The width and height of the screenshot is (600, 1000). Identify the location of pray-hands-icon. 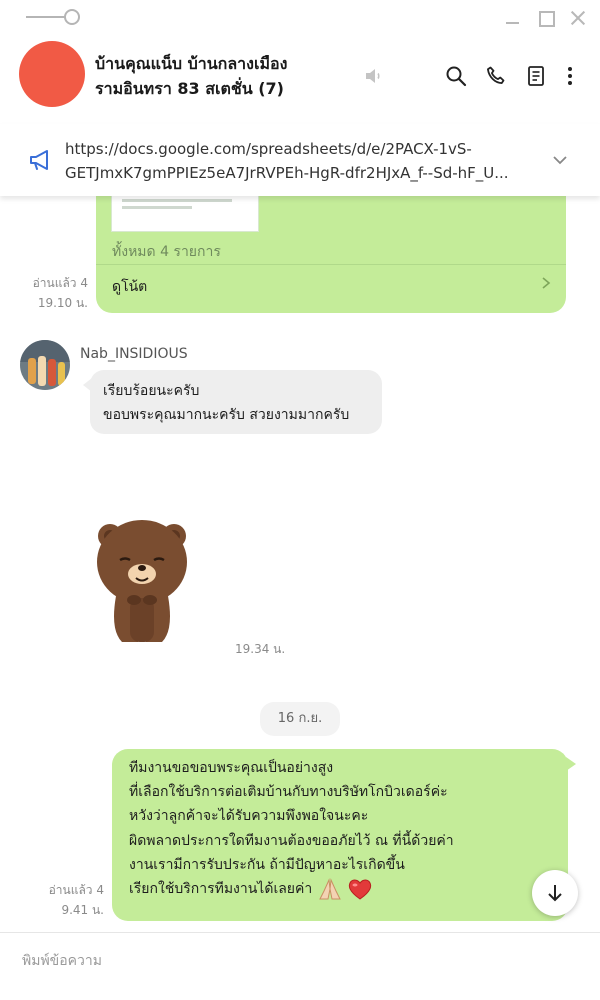
(330, 889).